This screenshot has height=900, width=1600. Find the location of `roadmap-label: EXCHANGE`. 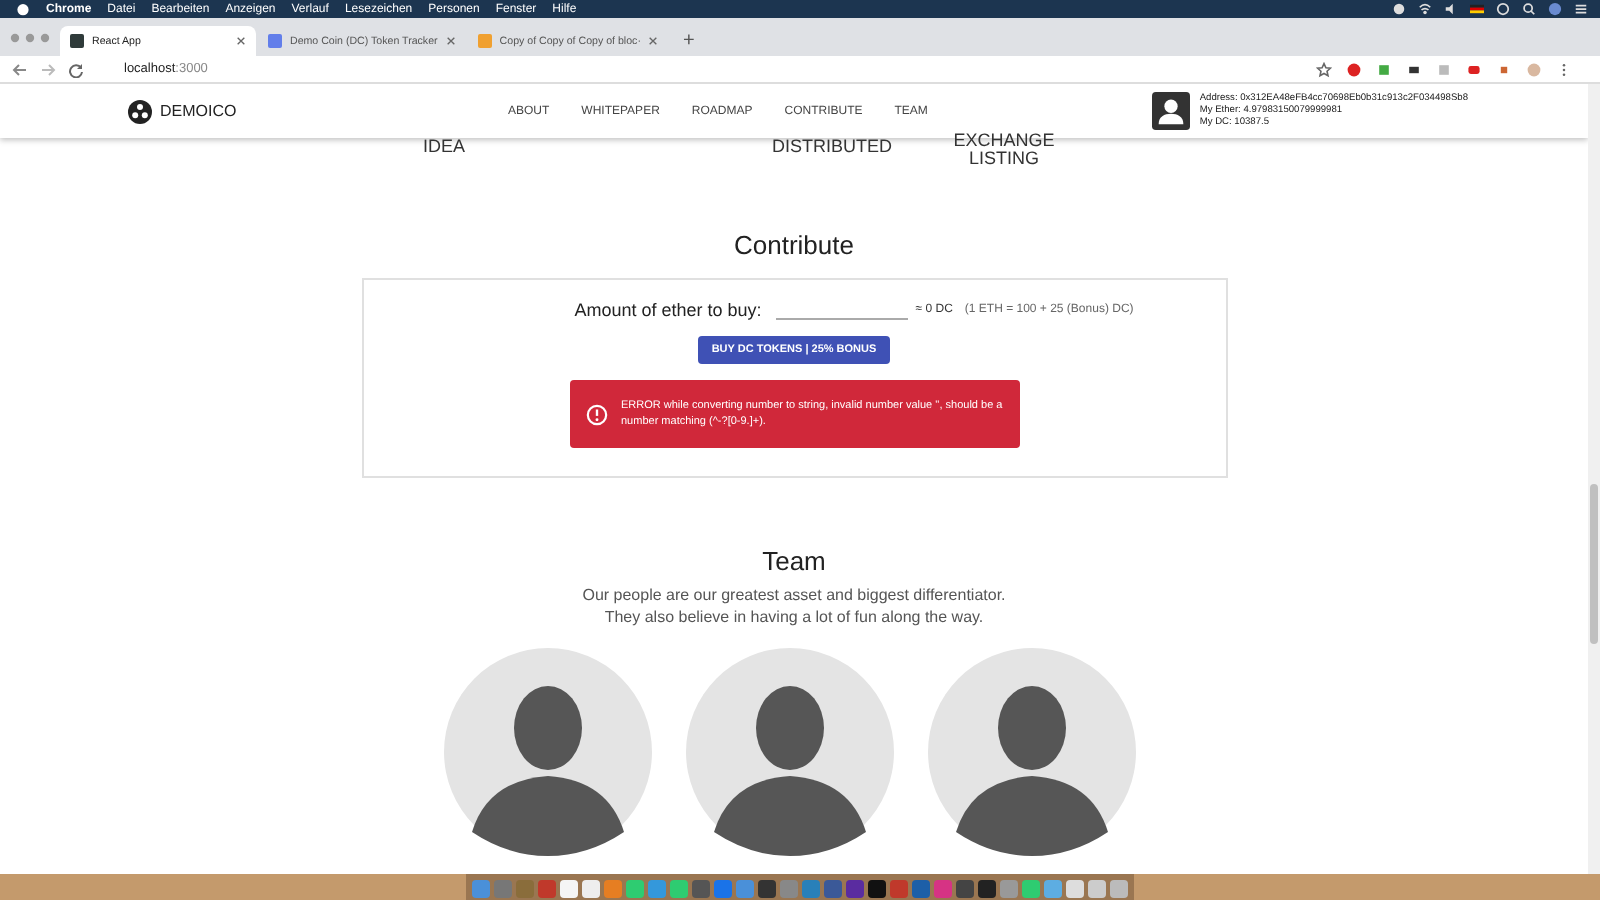

roadmap-label: EXCHANGE is located at coordinates (1004, 141).